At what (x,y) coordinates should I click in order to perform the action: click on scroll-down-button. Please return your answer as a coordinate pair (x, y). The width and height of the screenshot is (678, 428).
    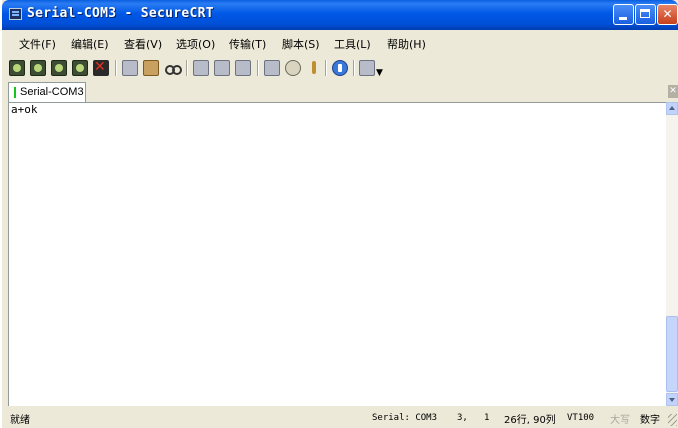
    Looking at the image, I should click on (672, 399).